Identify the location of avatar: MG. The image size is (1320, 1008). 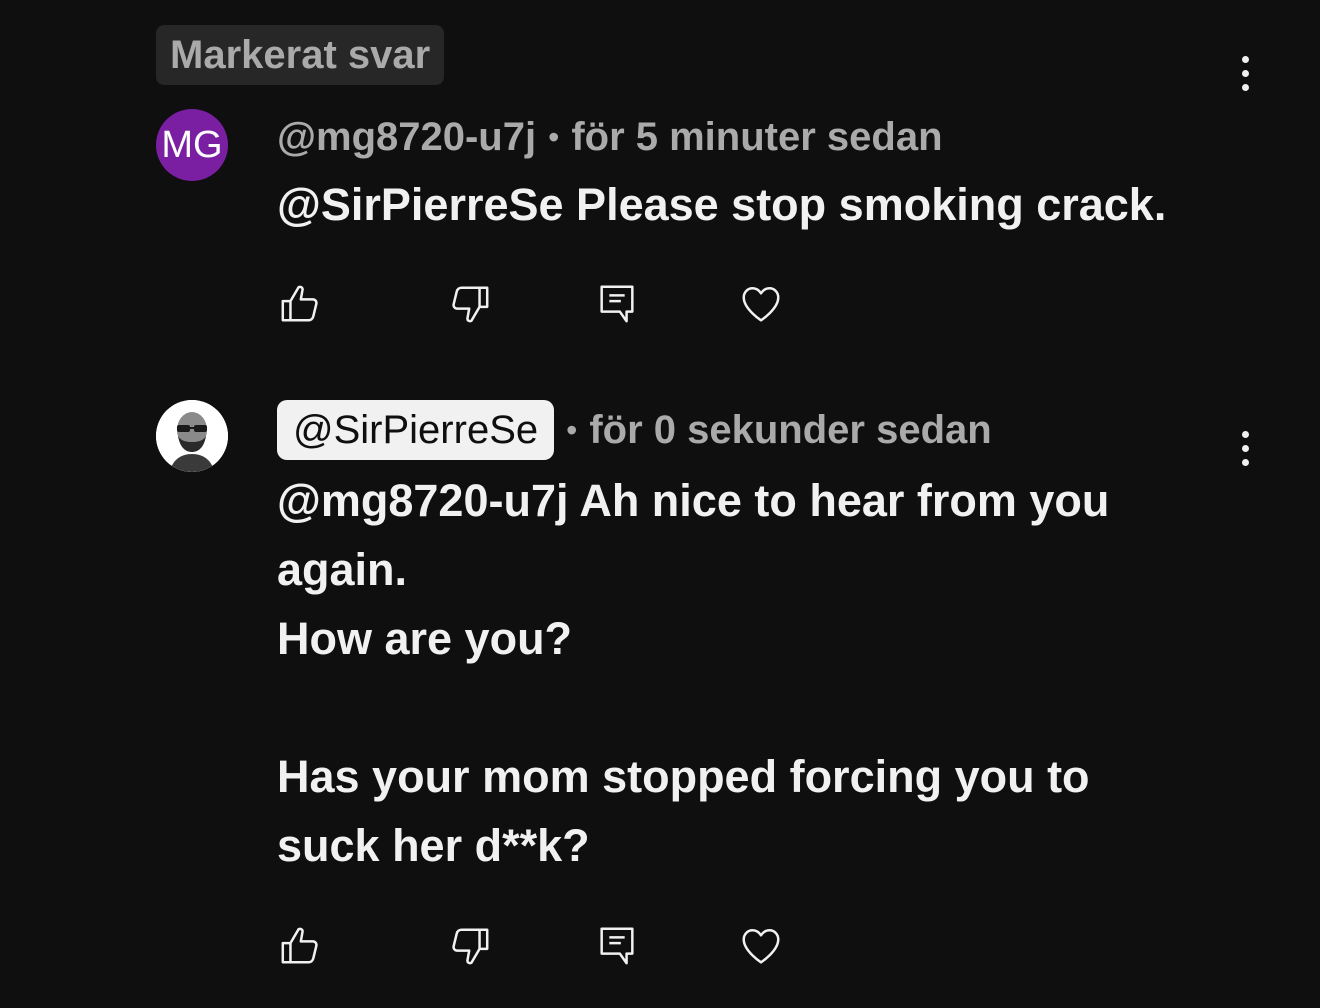
(192, 145).